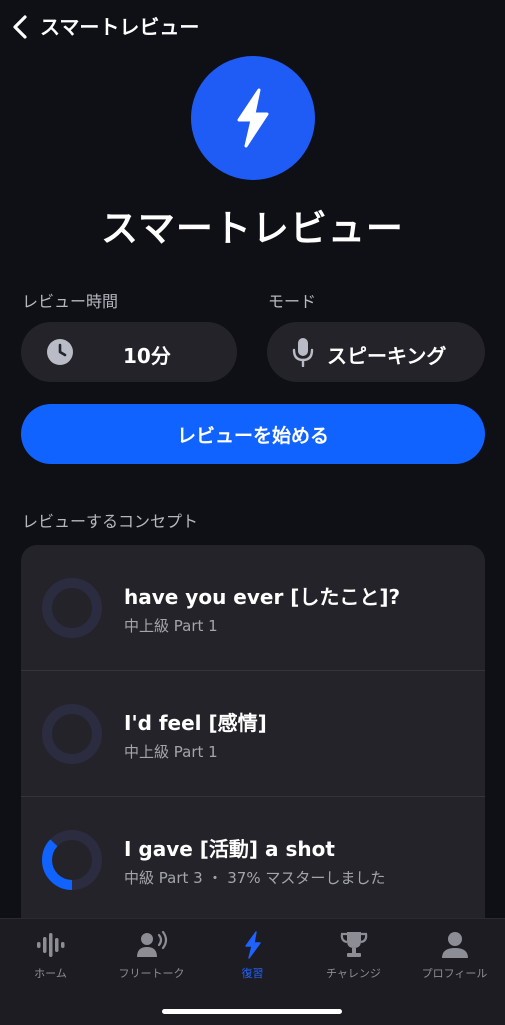  I want to click on review-time-selector: 10分, so click(129, 352).